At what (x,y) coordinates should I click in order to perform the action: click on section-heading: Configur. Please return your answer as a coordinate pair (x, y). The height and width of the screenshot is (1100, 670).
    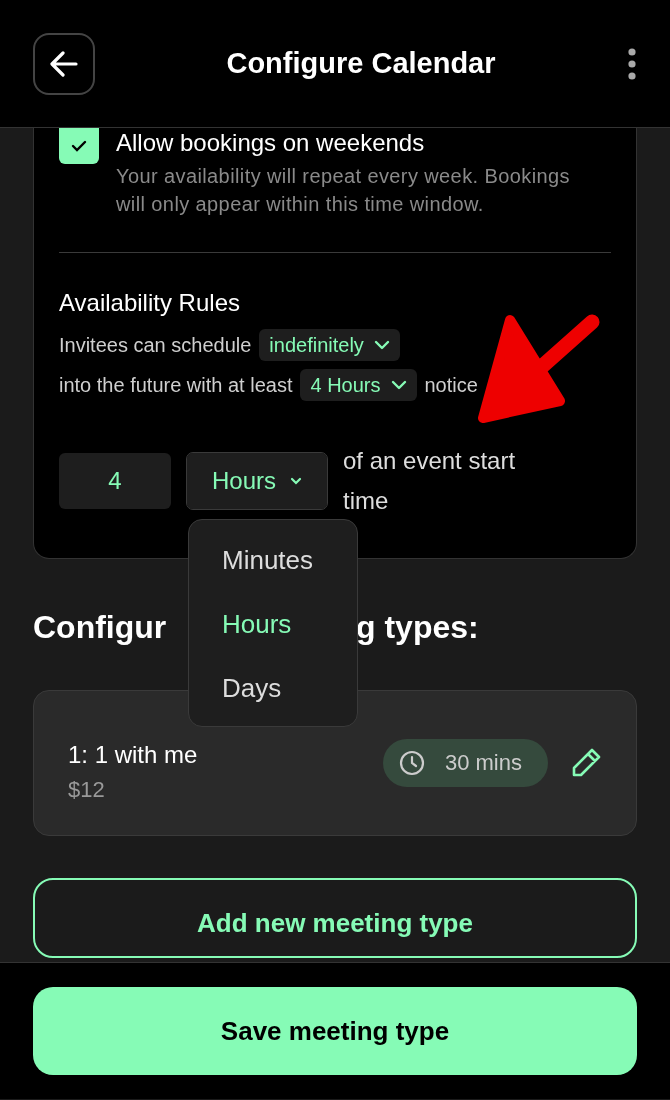
    Looking at the image, I should click on (100, 627).